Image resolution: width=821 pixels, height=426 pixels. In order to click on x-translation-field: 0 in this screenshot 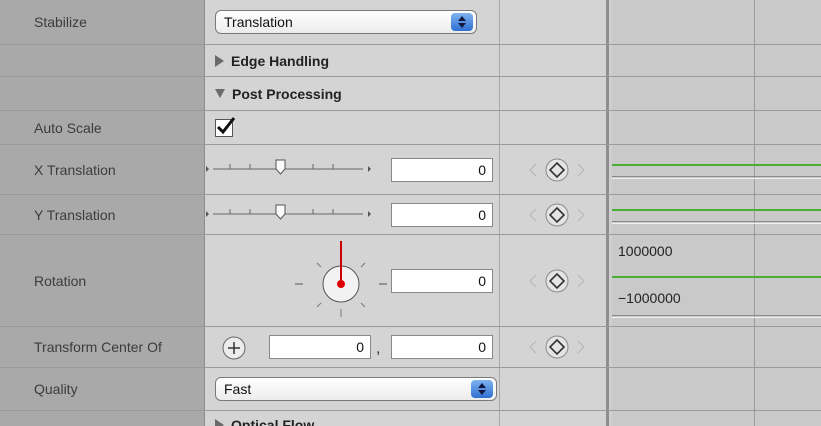, I will do `click(442, 169)`.